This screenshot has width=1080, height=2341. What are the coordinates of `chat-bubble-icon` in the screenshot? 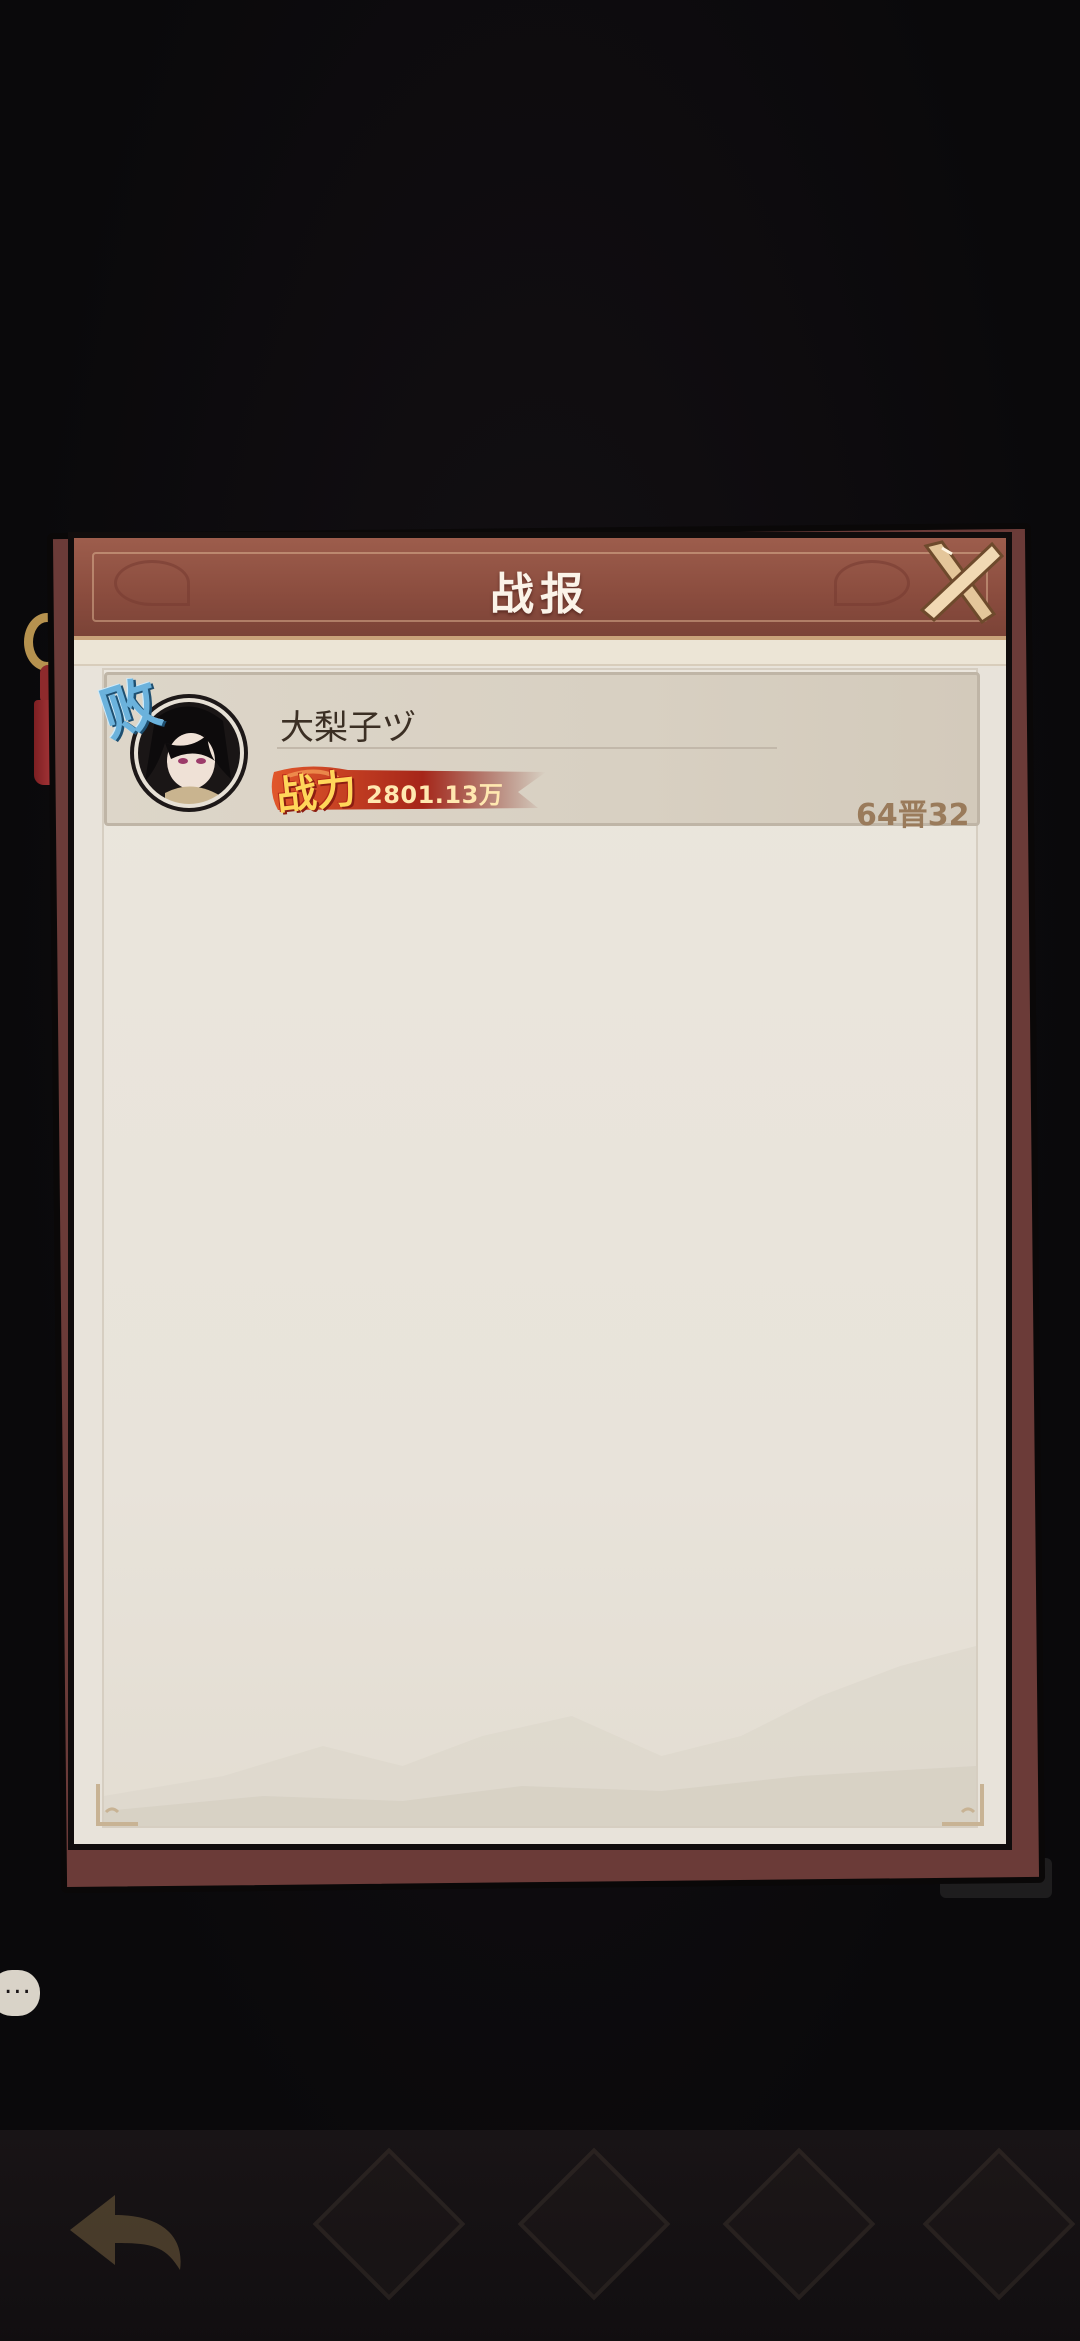 It's located at (20, 1993).